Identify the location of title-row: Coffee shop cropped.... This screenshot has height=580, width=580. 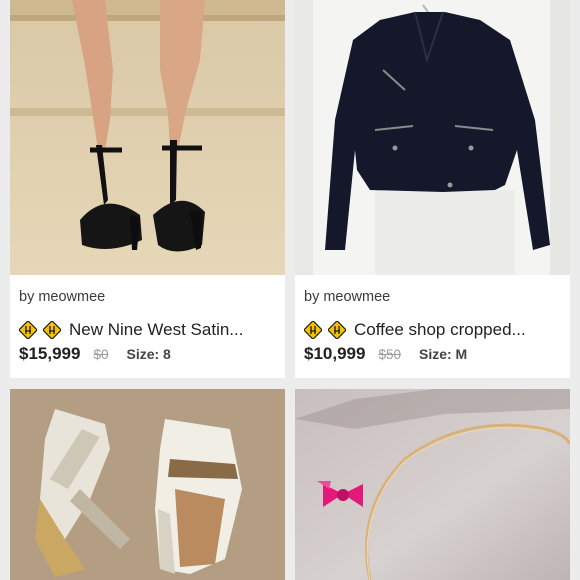
(435, 330).